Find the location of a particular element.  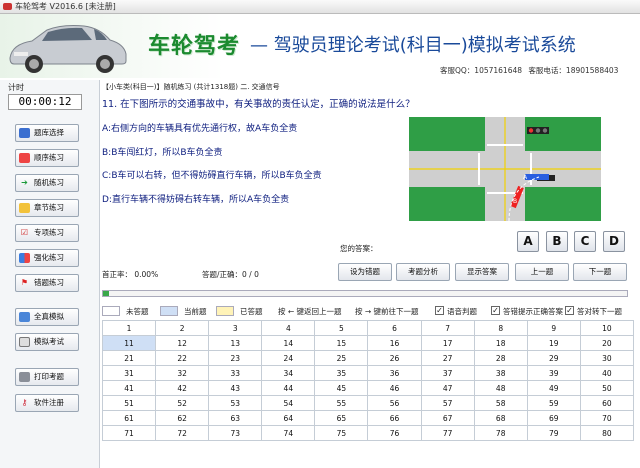

question-number-cell: 53 is located at coordinates (235, 403).